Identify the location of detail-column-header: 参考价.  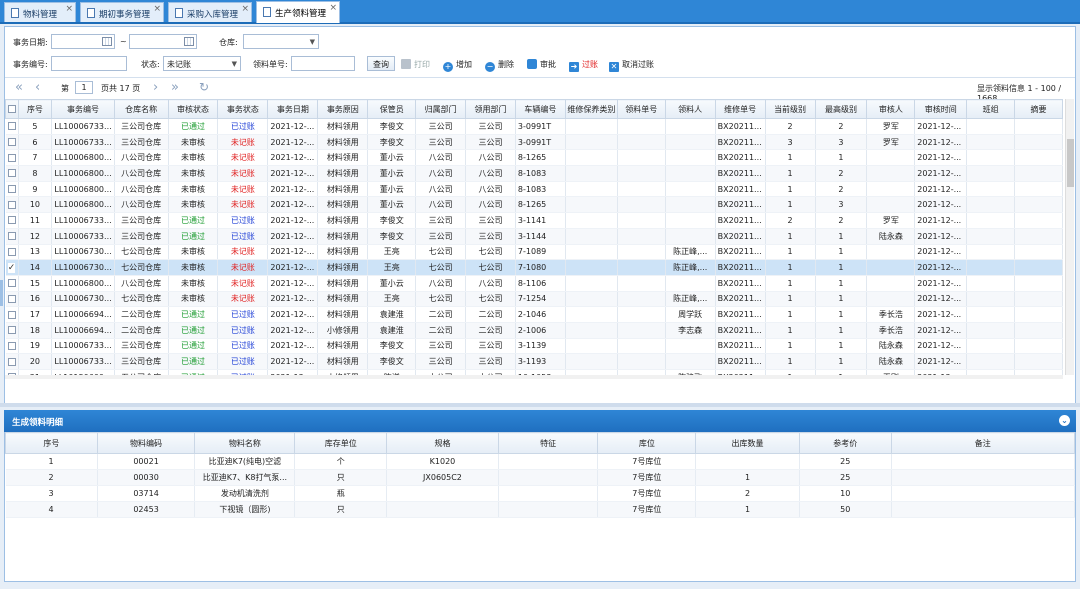
(845, 443).